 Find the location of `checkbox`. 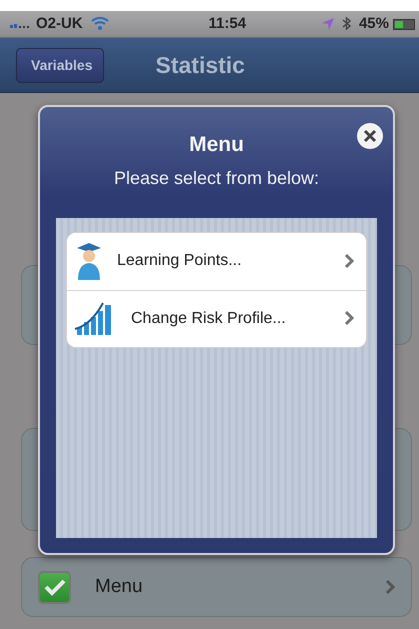

checkbox is located at coordinates (54, 587).